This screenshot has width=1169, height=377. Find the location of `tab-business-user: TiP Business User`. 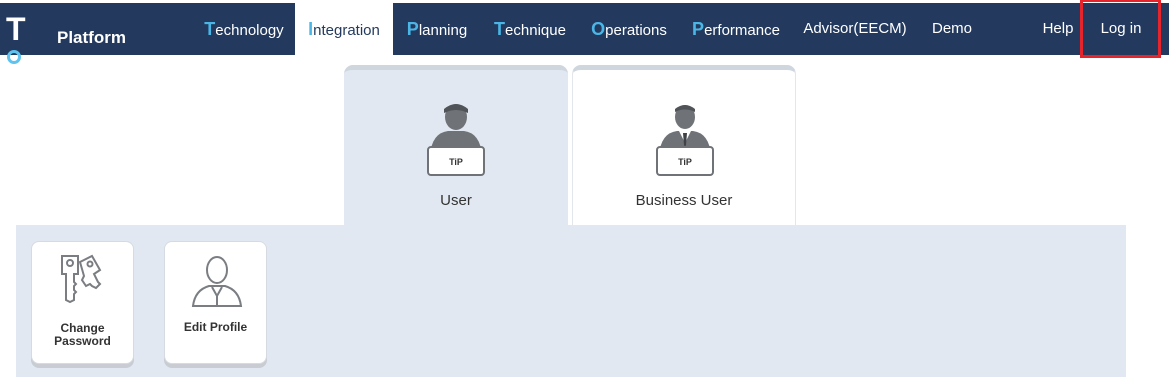

tab-business-user: TiP Business User is located at coordinates (684, 145).